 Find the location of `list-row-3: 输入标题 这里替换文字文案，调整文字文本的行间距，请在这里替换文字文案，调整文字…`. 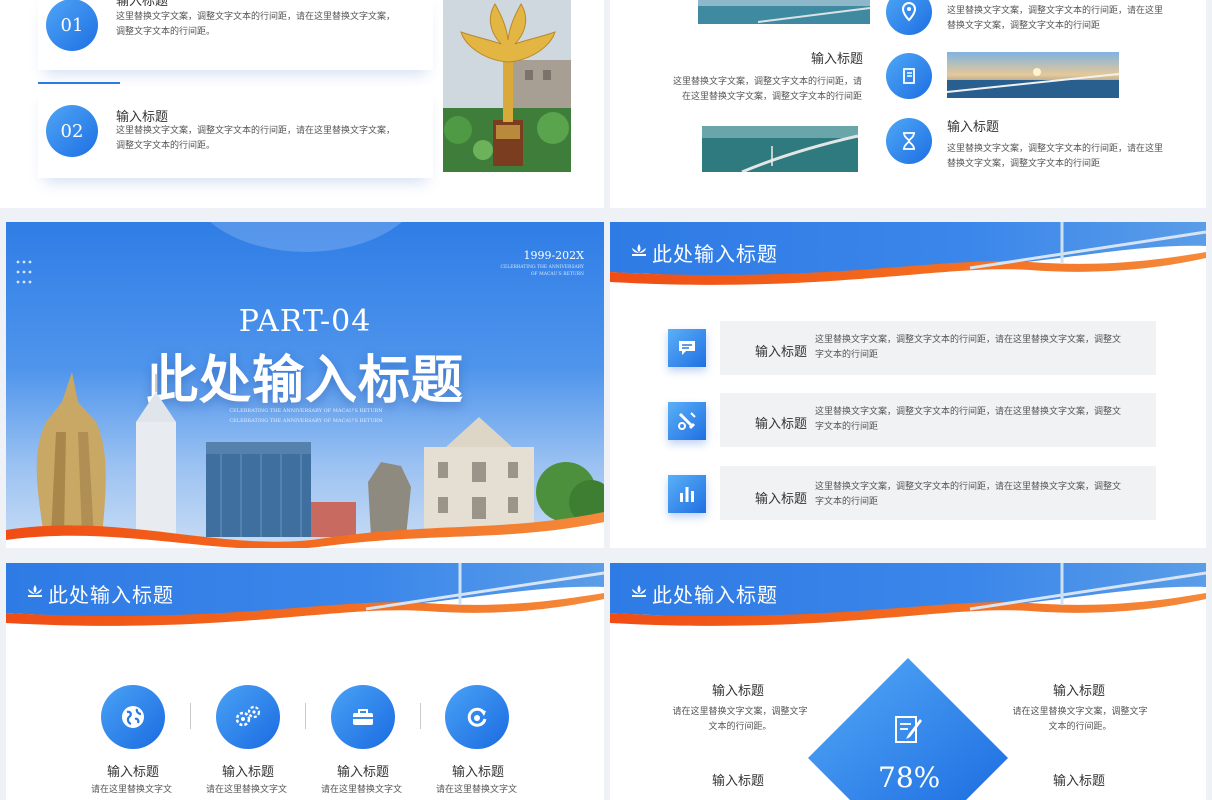

list-row-3: 输入标题 这里替换文字文案，调整文字文本的行间距，请在这里替换文字文案，调整文字… is located at coordinates (938, 493).